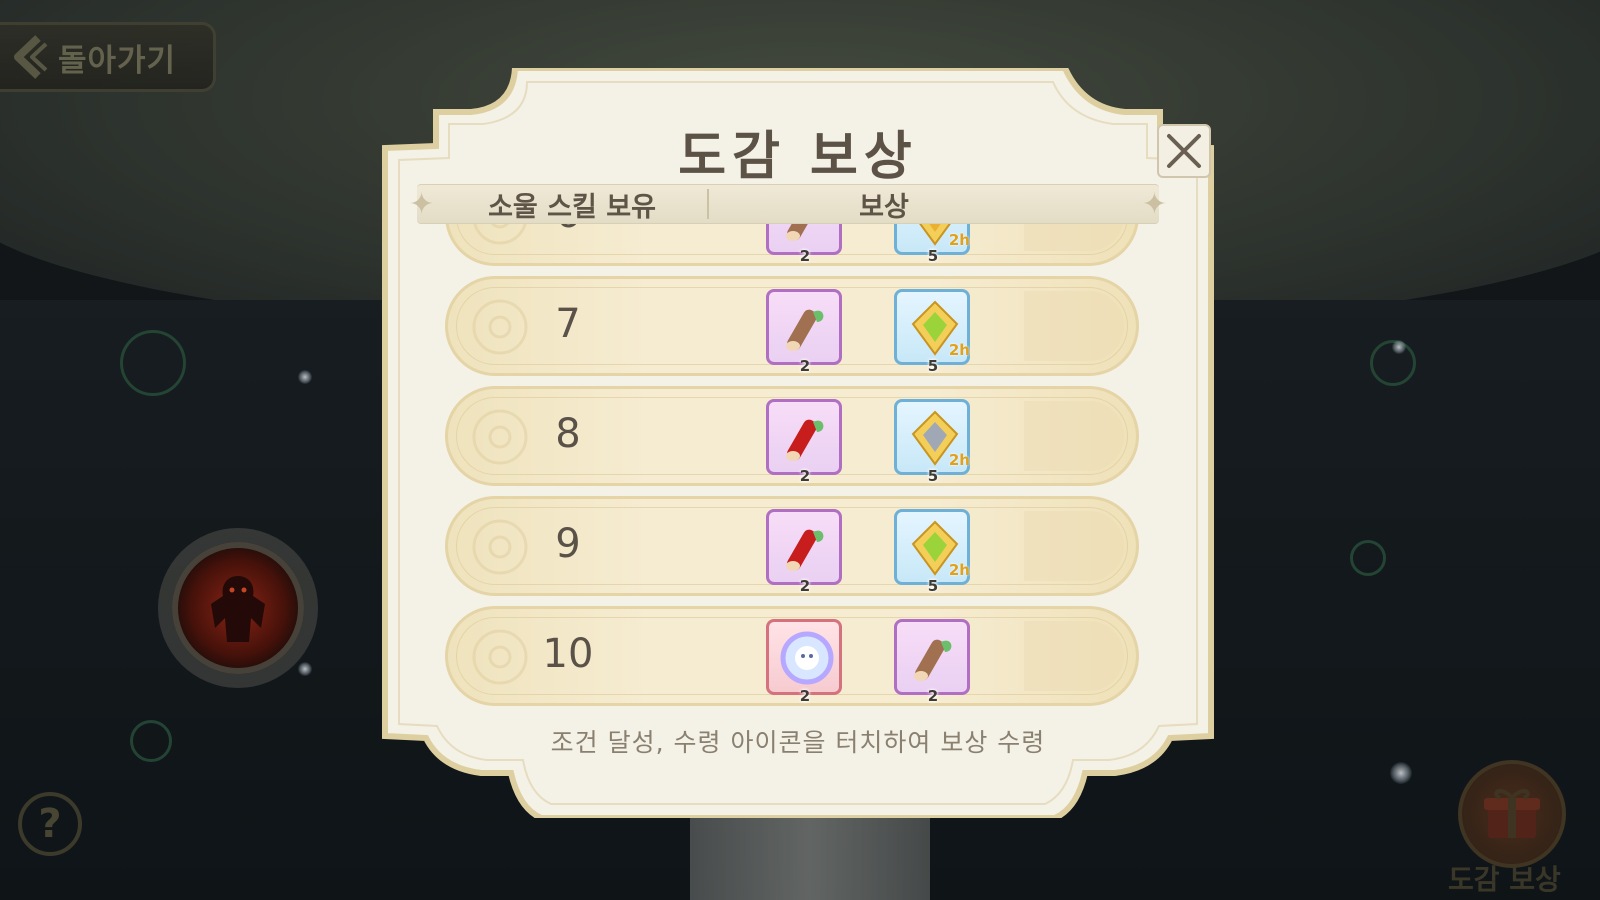 The height and width of the screenshot is (900, 1600). What do you see at coordinates (798, 742) in the screenshot?
I see `instruction-text: 조건 달성, 수령 아이콘을 터치하여 보상 수령` at bounding box center [798, 742].